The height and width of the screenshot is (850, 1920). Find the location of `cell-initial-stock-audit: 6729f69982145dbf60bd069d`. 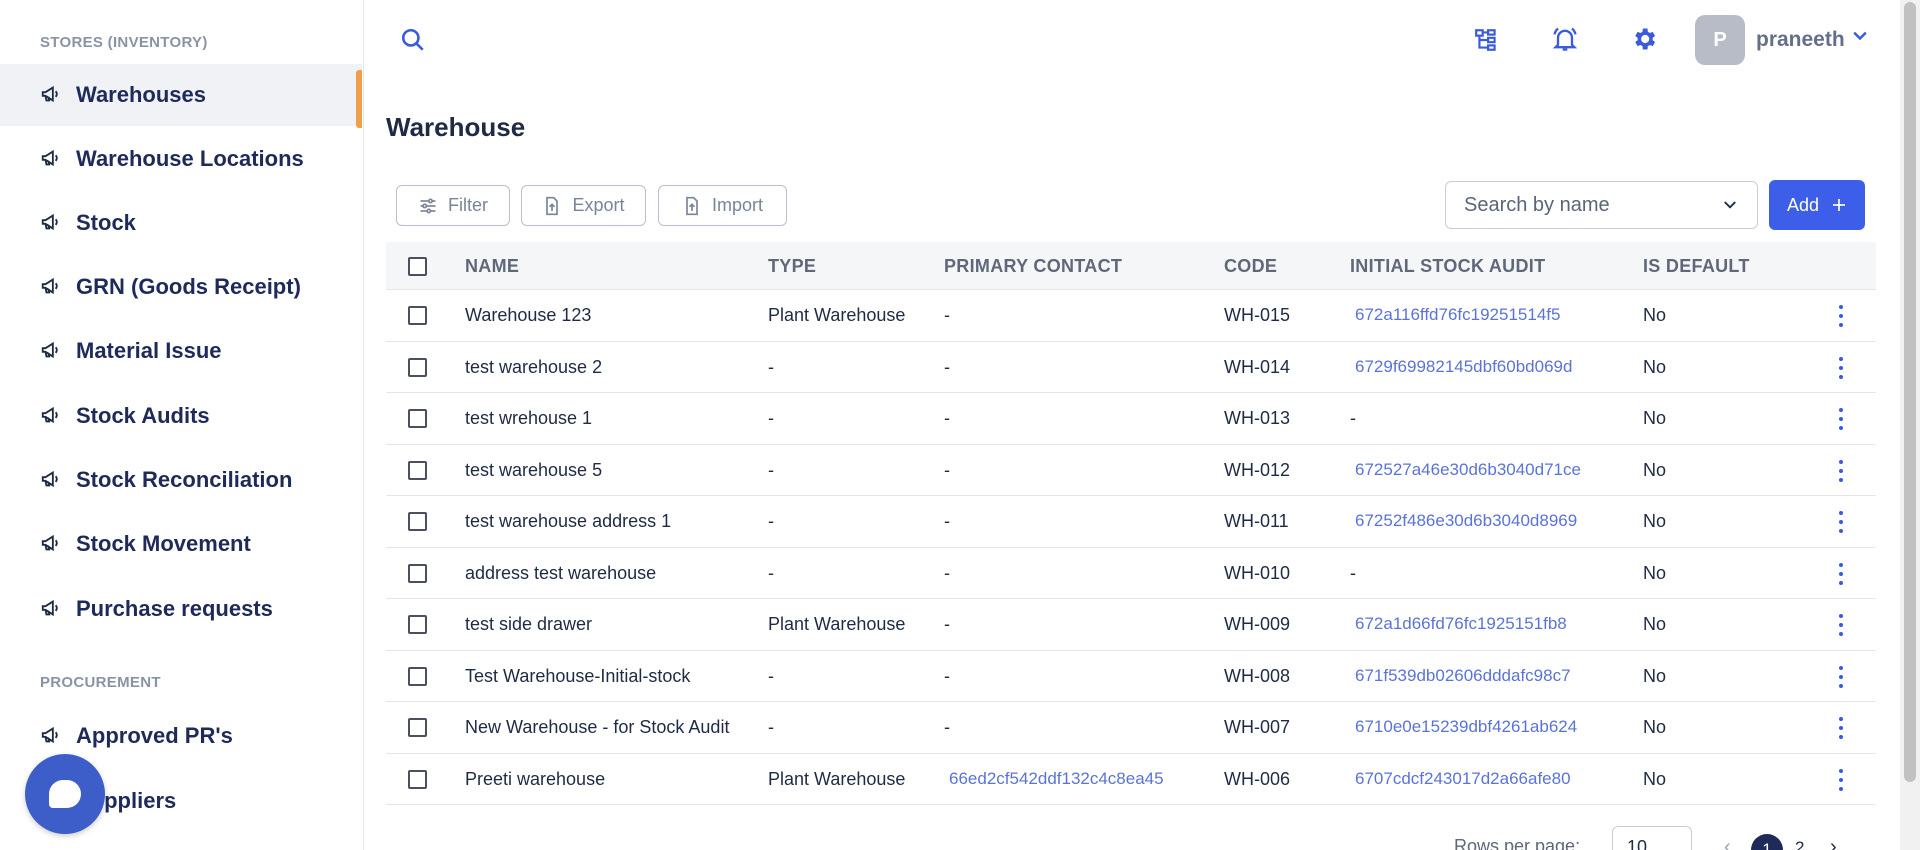

cell-initial-stock-audit: 6729f69982145dbf60bd069d is located at coordinates (1463, 367).